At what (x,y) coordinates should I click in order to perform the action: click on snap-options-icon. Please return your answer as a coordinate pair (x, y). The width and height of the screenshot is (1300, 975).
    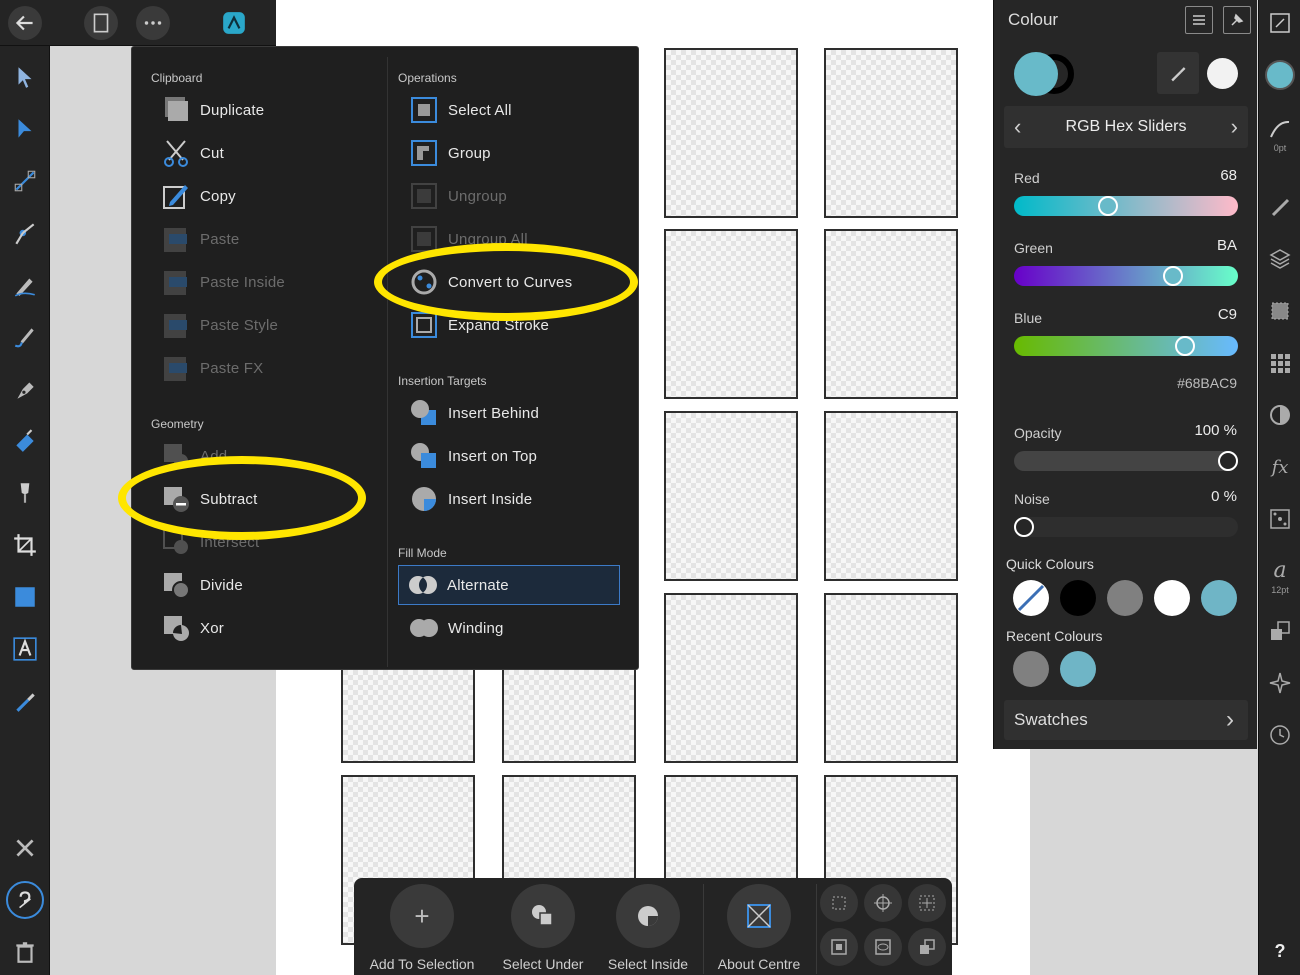
    Looking at the image, I should click on (839, 903).